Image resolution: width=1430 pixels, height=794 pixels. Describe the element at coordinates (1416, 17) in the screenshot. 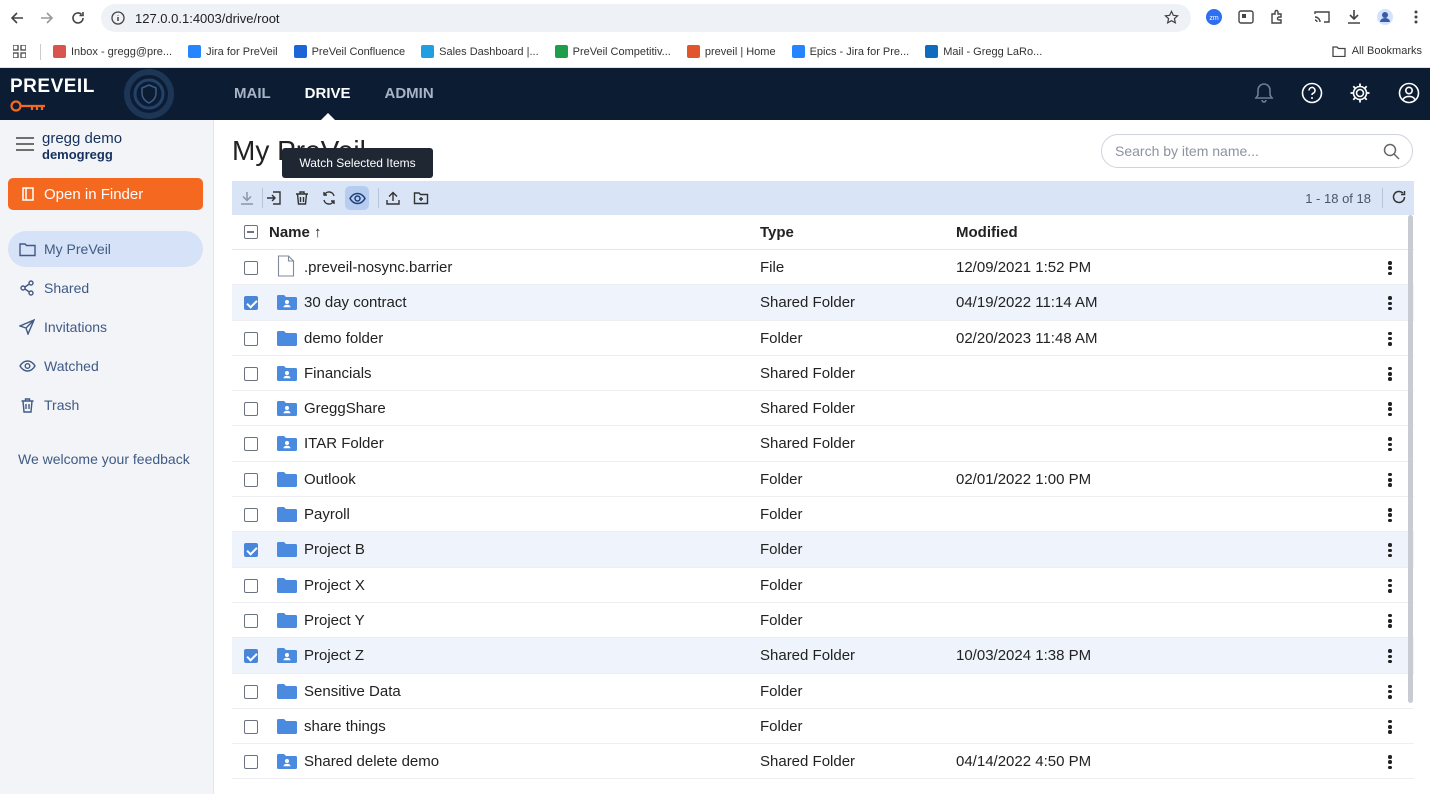

I see `browser-menu-icon` at that location.